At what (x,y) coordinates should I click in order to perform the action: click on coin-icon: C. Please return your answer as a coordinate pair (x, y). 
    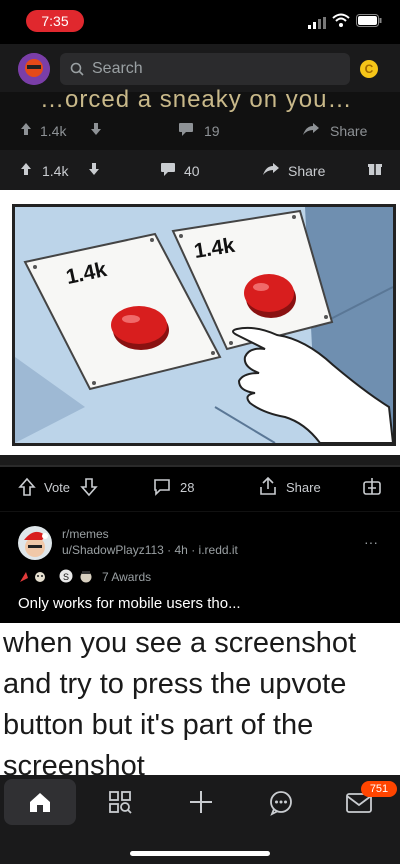
    Looking at the image, I should click on (369, 69).